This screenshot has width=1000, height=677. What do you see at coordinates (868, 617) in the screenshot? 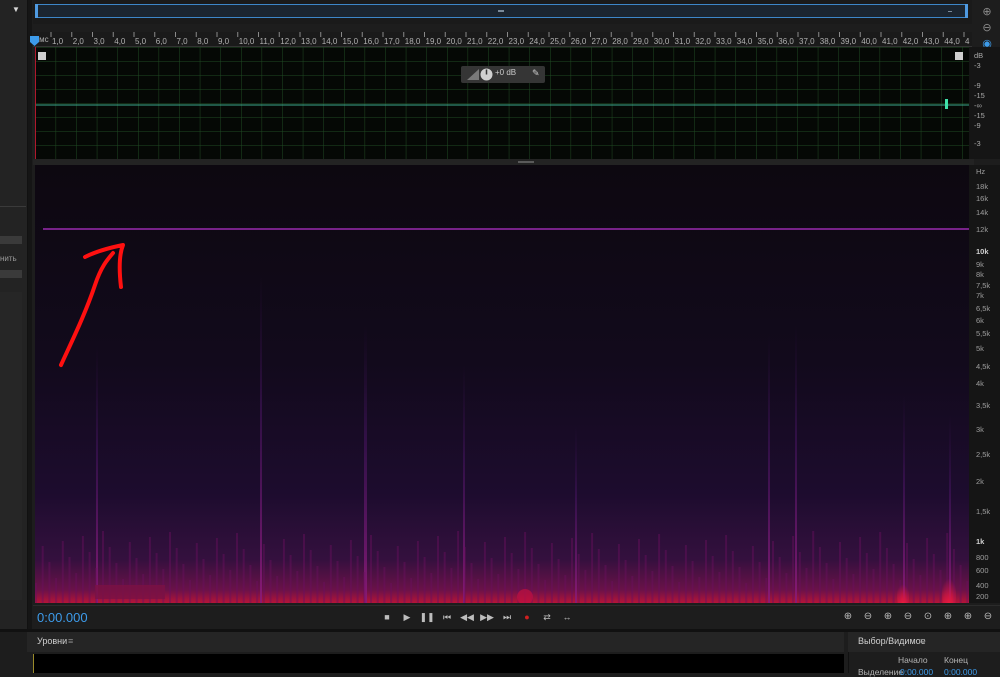
I see `zoom-out-amplitude-icon: ⊖` at bounding box center [868, 617].